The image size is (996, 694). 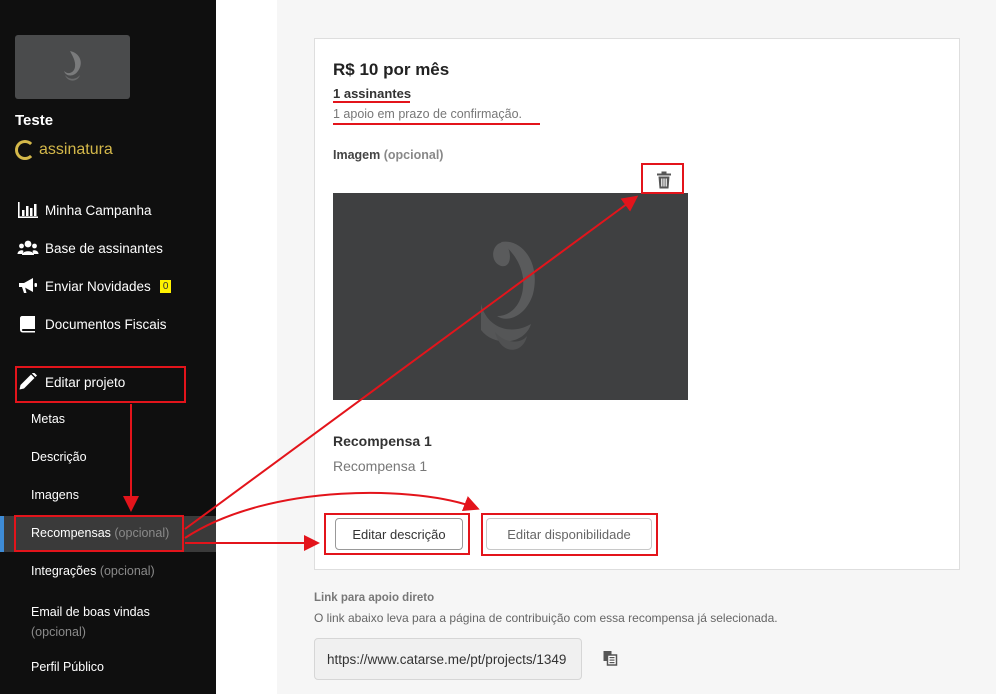 What do you see at coordinates (55, 495) in the screenshot?
I see `sub-item-imagens: Imagens` at bounding box center [55, 495].